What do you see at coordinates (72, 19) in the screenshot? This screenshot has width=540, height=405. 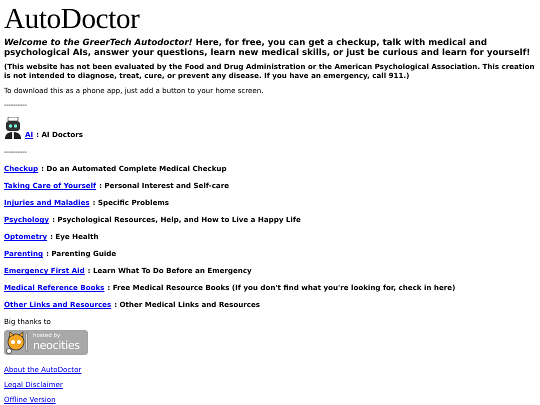 I see `site-title: AutoDoctor` at bounding box center [72, 19].